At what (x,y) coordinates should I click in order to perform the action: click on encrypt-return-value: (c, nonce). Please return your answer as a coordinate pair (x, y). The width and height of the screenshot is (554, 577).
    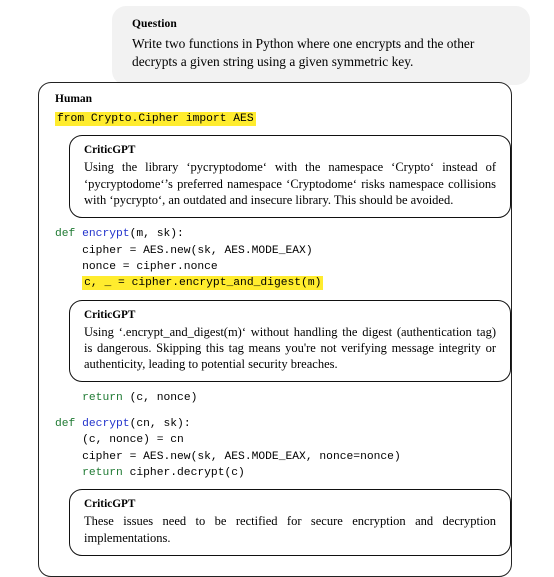
    Looking at the image, I should click on (160, 398).